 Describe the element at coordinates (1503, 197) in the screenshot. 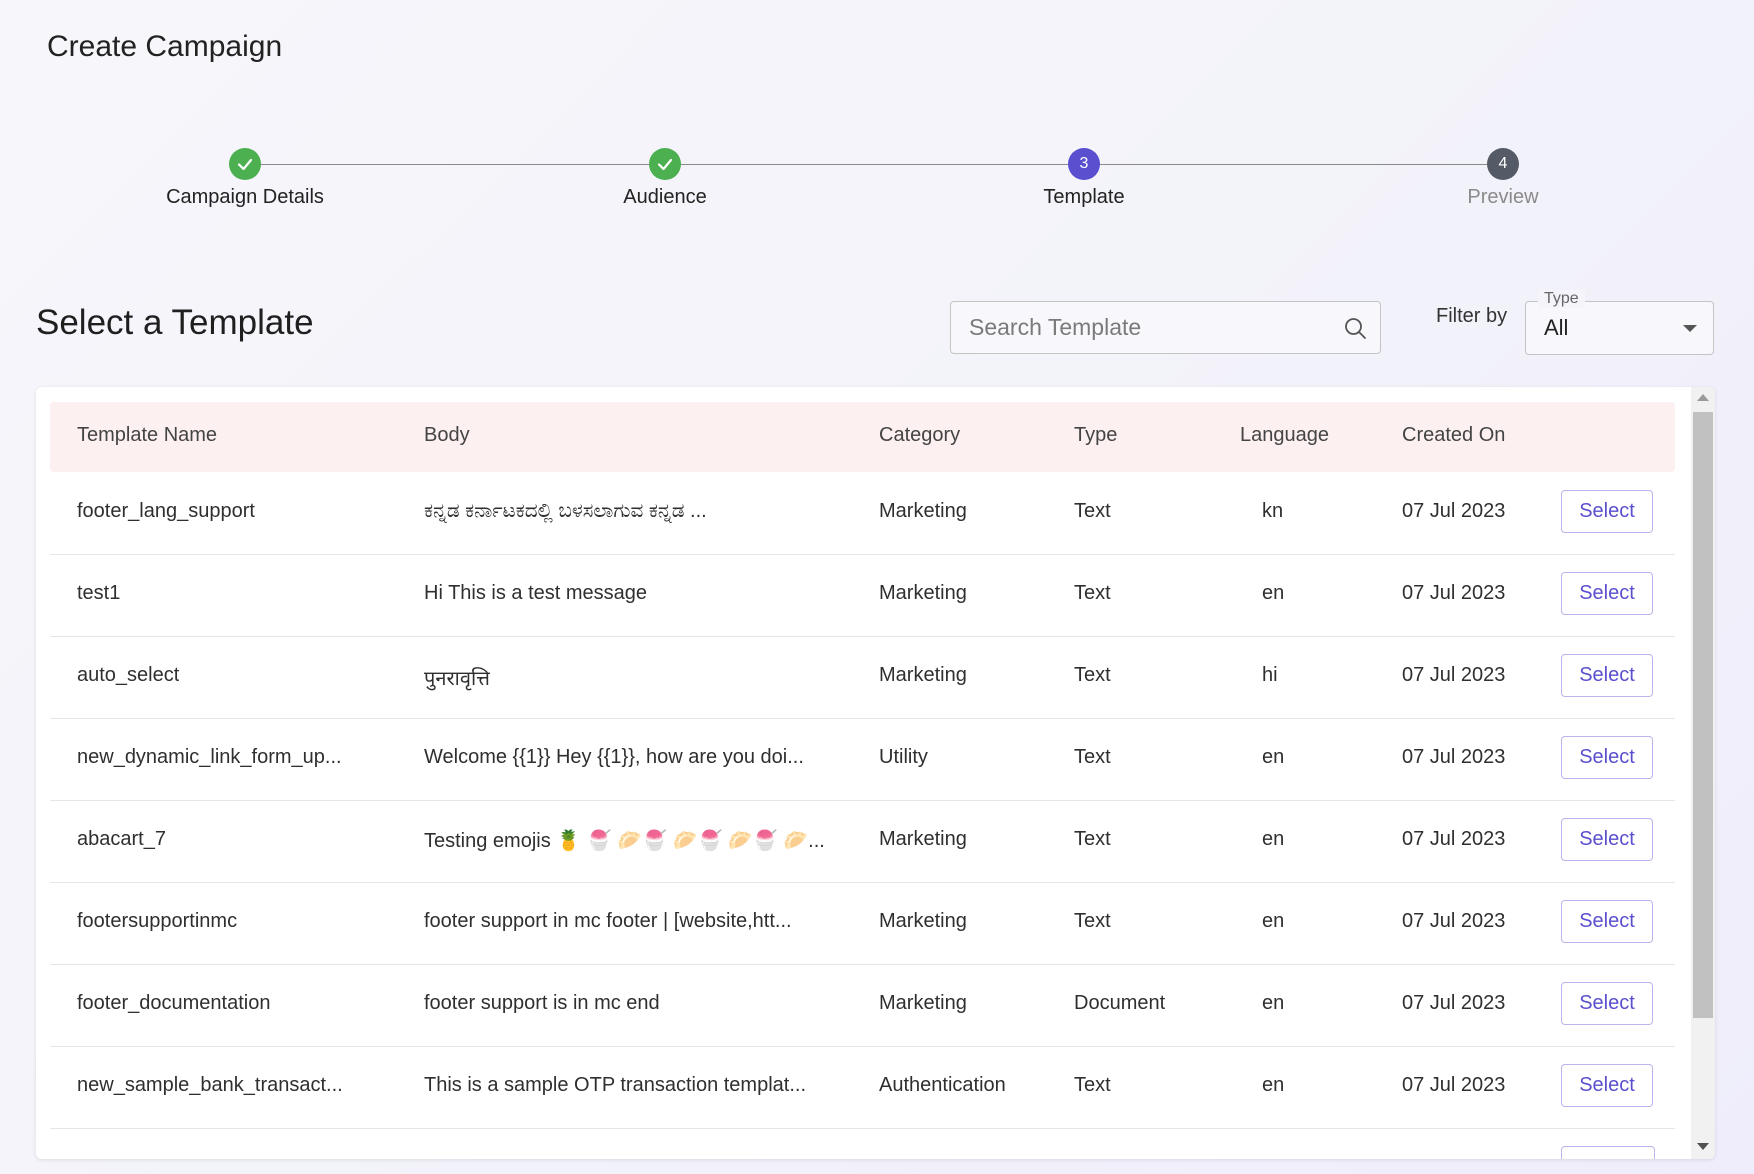

I see `step-label: Preview` at that location.